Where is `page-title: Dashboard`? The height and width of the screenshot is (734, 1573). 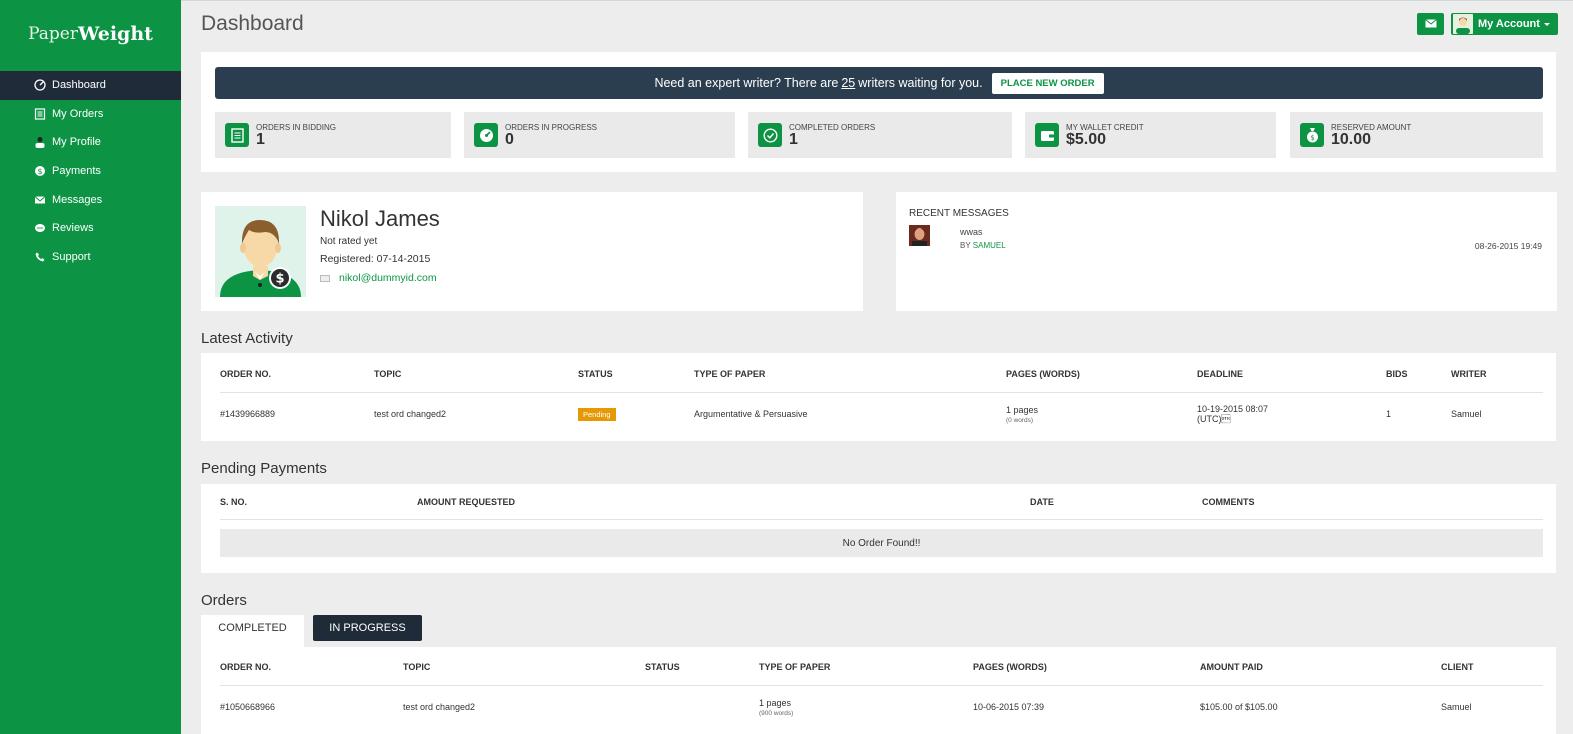 page-title: Dashboard is located at coordinates (252, 23).